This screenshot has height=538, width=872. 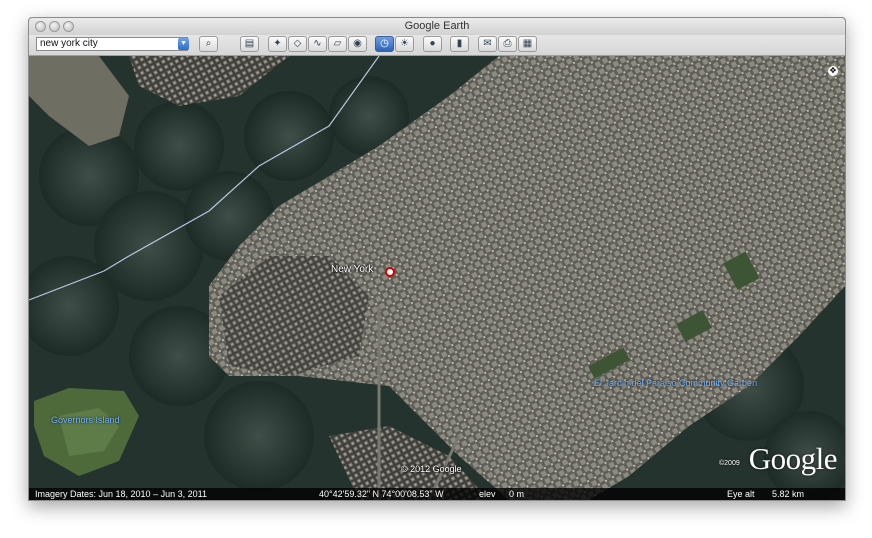 I want to click on planets-icon: ●, so click(x=432, y=44).